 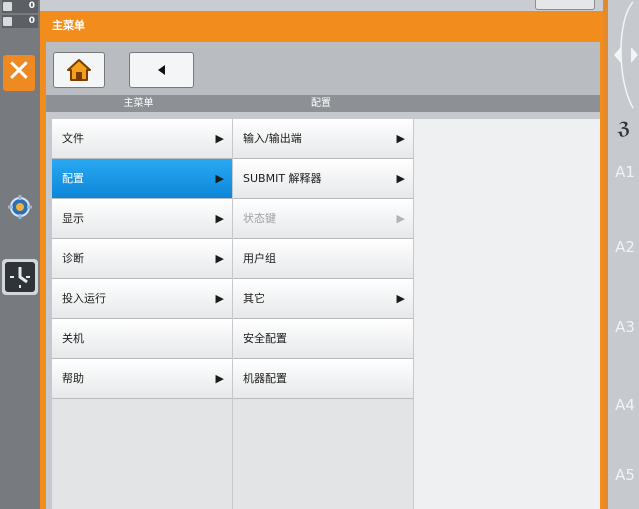 I want to click on menu-item-label: 显示, so click(x=73, y=218).